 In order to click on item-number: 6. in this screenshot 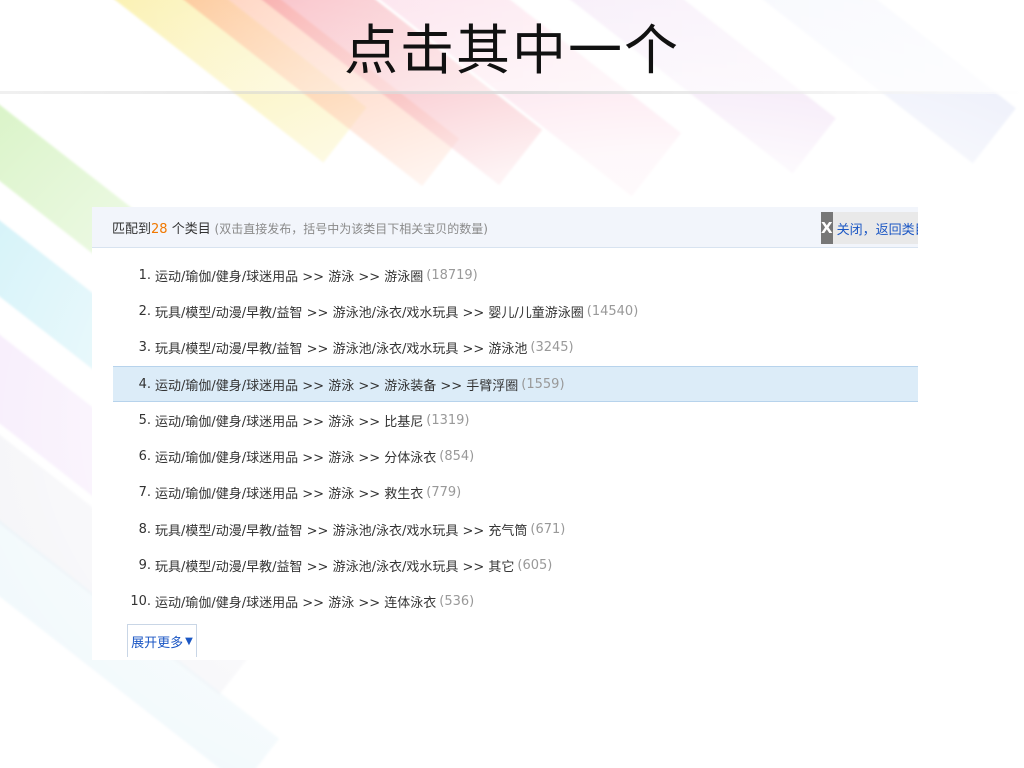, I will do `click(144, 457)`.